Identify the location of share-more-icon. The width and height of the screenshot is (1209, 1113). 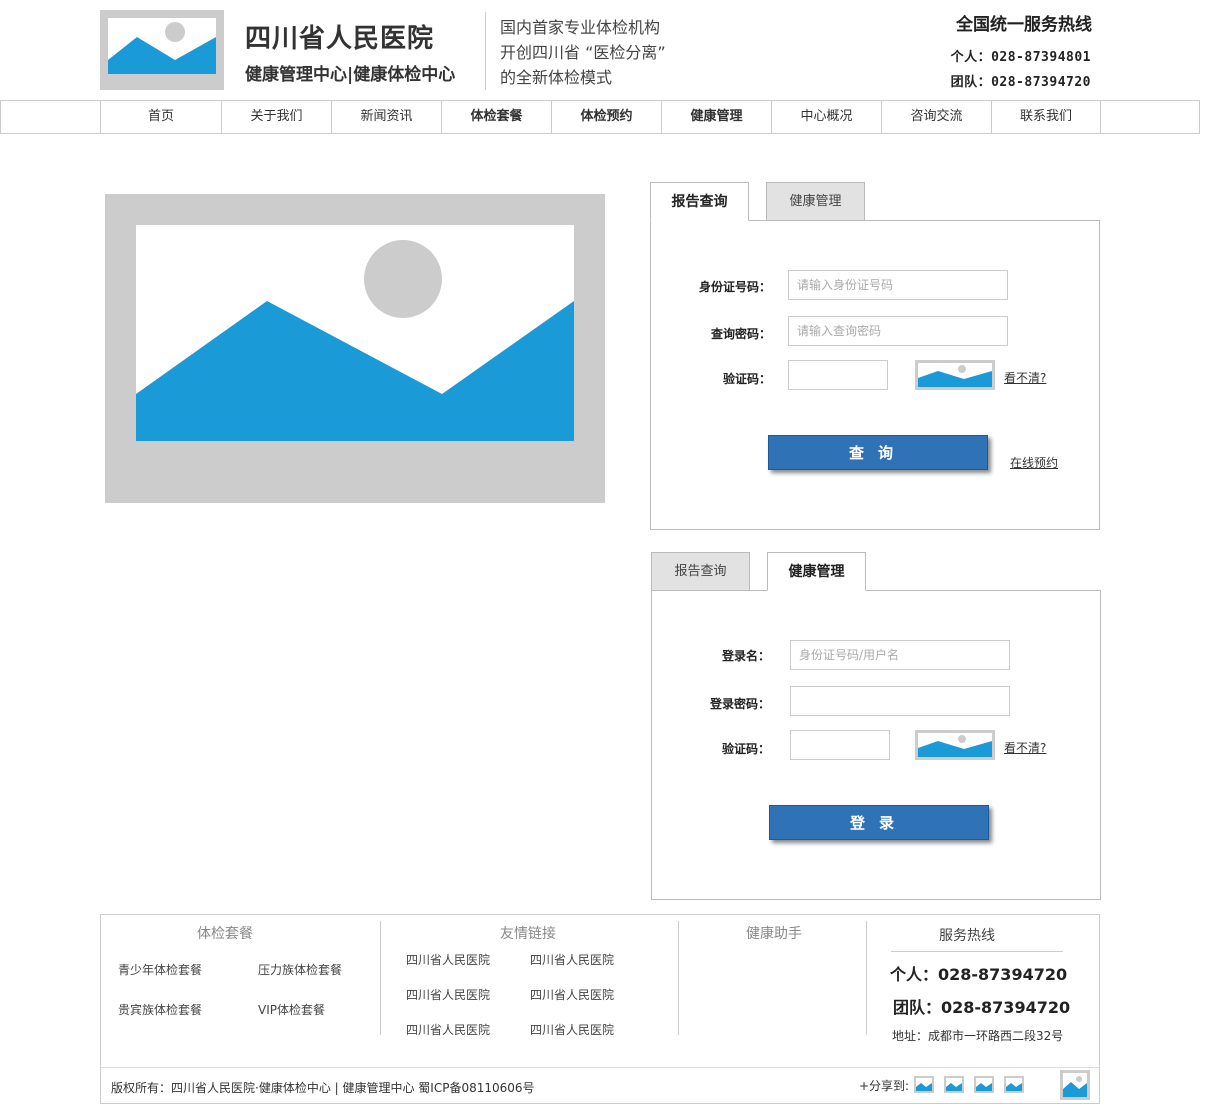
(1075, 1085).